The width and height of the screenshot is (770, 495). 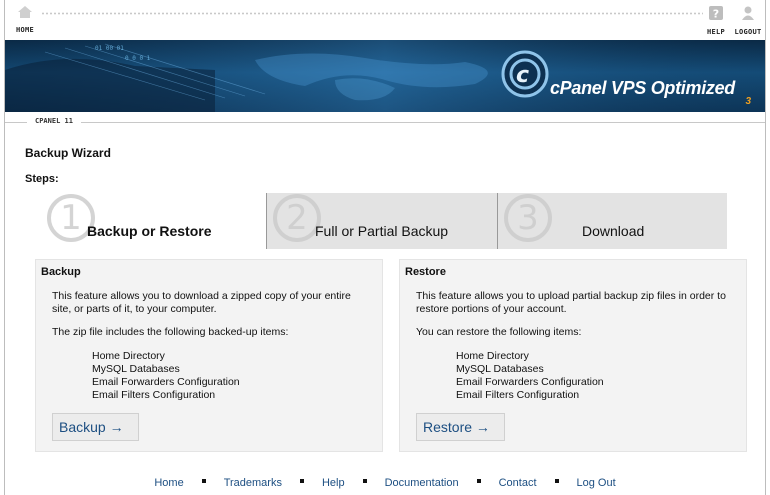 What do you see at coordinates (425, 272) in the screenshot?
I see `restore-heading: Restore` at bounding box center [425, 272].